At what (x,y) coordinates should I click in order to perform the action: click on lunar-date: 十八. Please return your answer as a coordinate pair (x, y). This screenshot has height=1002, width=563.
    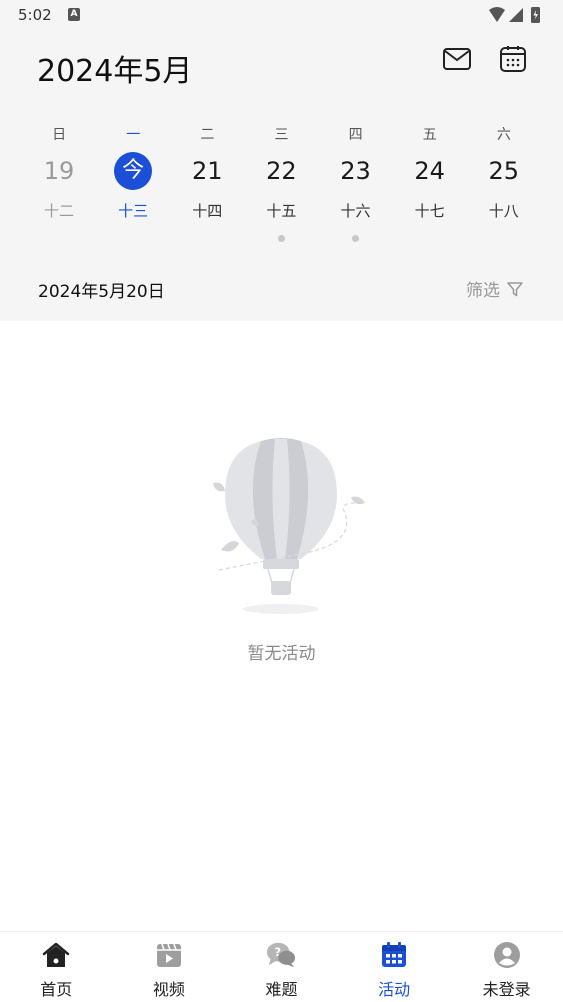
    Looking at the image, I should click on (503, 211).